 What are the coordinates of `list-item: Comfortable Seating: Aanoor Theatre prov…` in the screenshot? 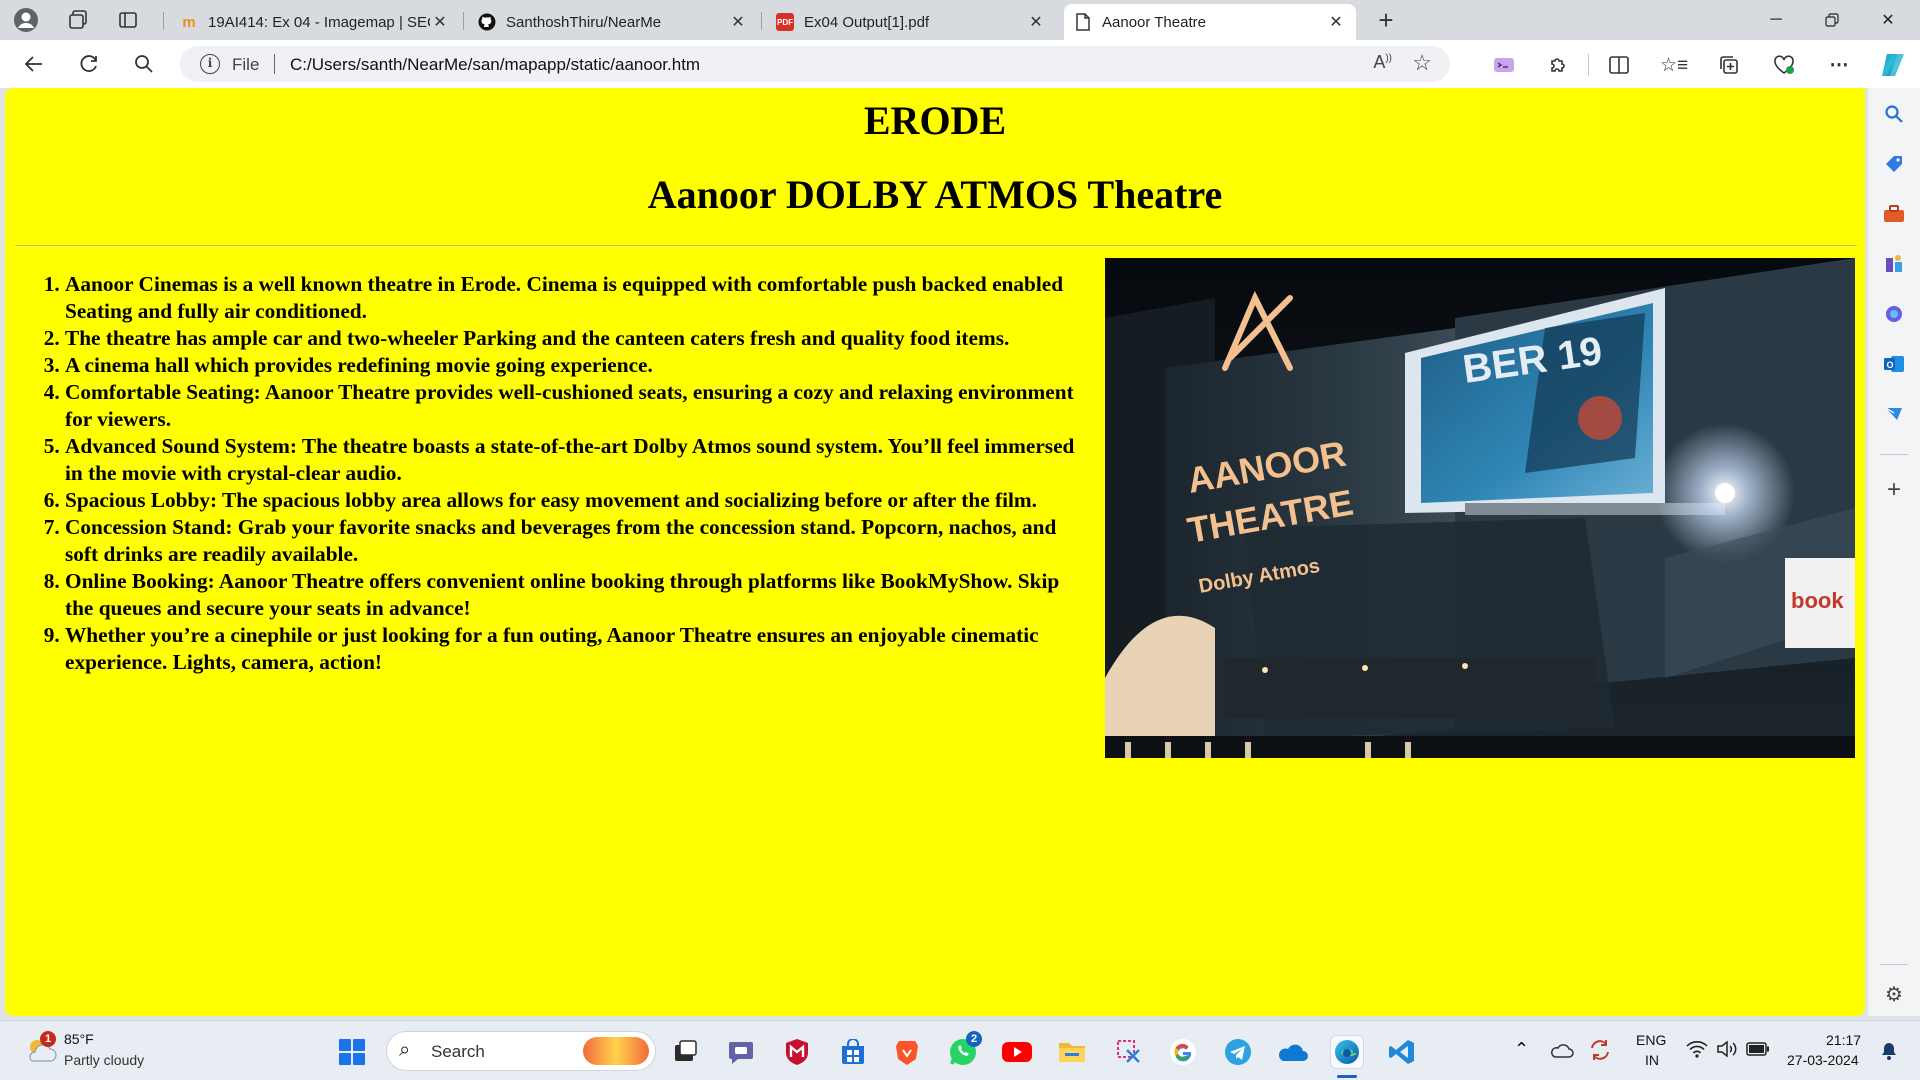 It's located at (575, 406).